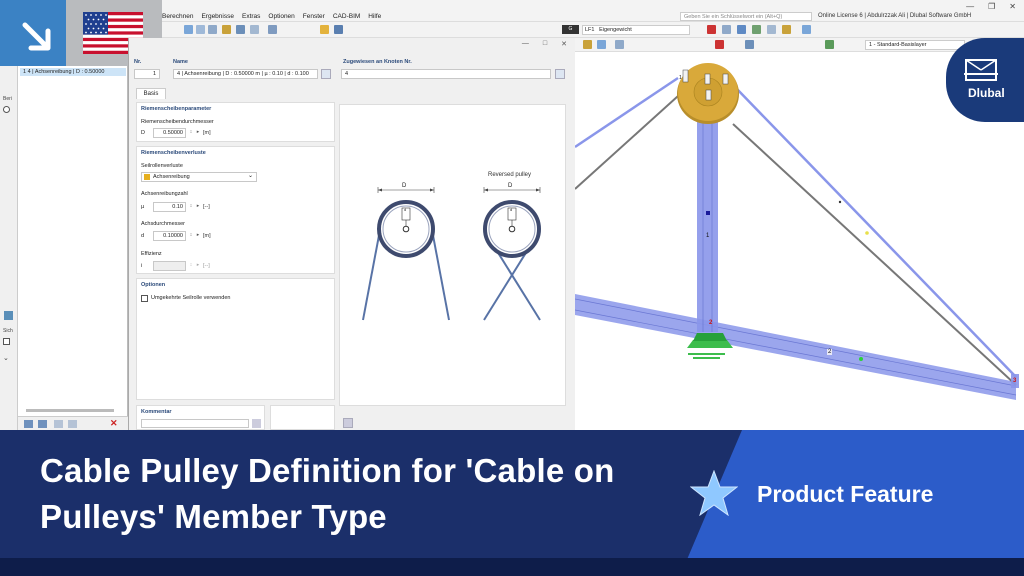  Describe the element at coordinates (726, 29) in the screenshot. I see `zoom-icon` at that location.